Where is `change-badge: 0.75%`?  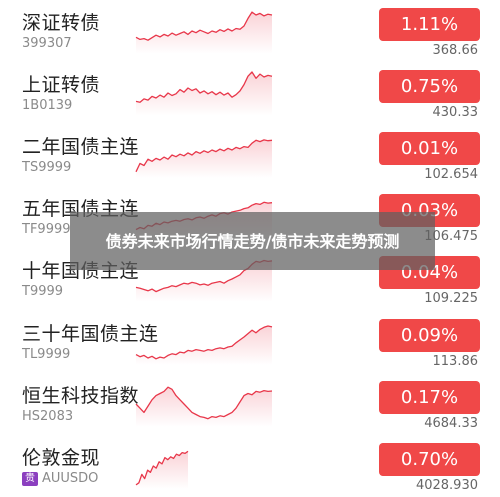 change-badge: 0.75% is located at coordinates (429, 86).